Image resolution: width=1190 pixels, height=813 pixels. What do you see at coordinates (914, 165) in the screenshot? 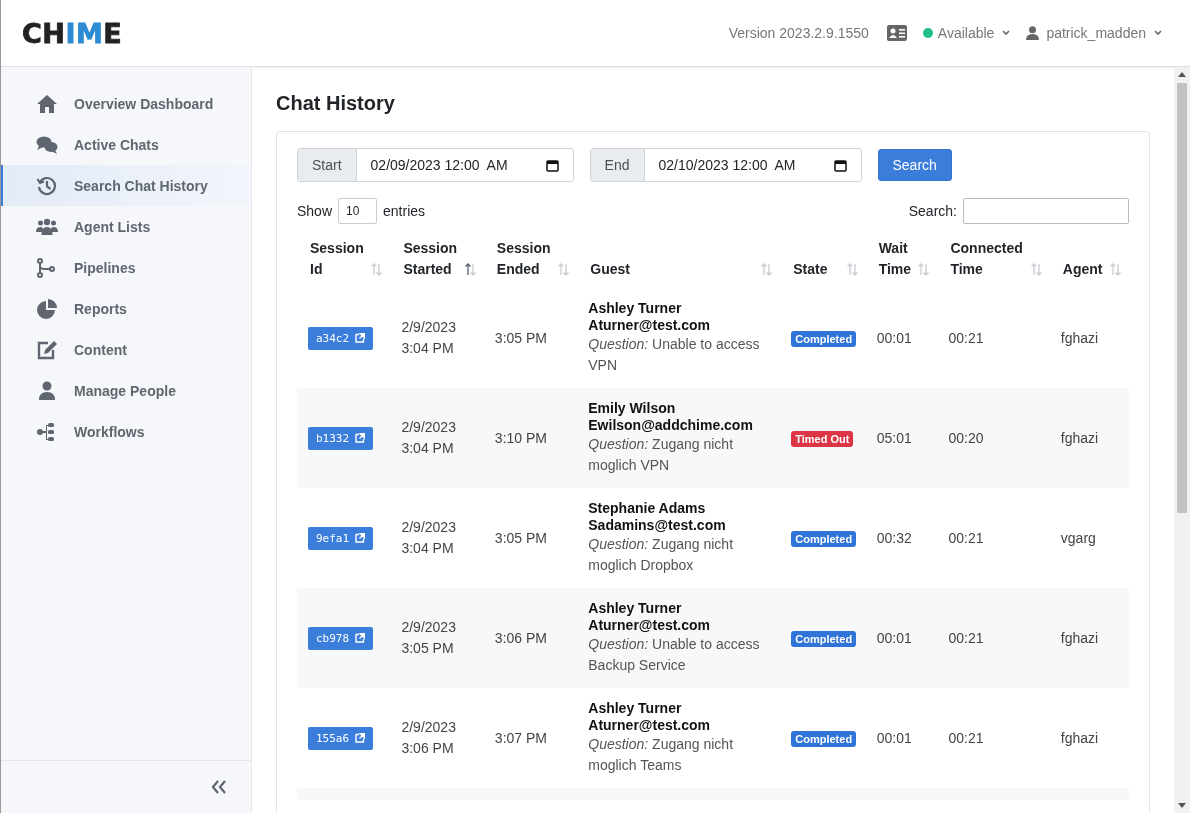
I see `search-button: Search` at bounding box center [914, 165].